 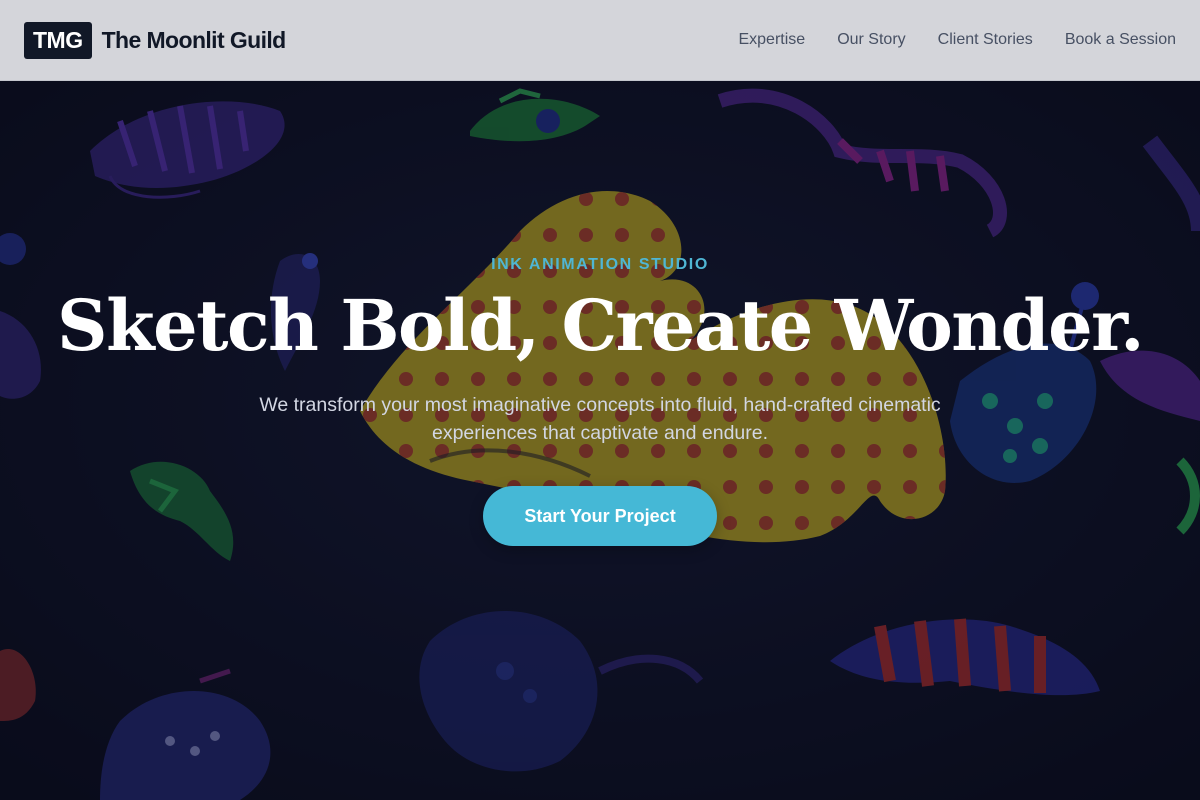 What do you see at coordinates (600, 325) in the screenshot?
I see `hero-headline: Sketch Bold, Create Wonder.` at bounding box center [600, 325].